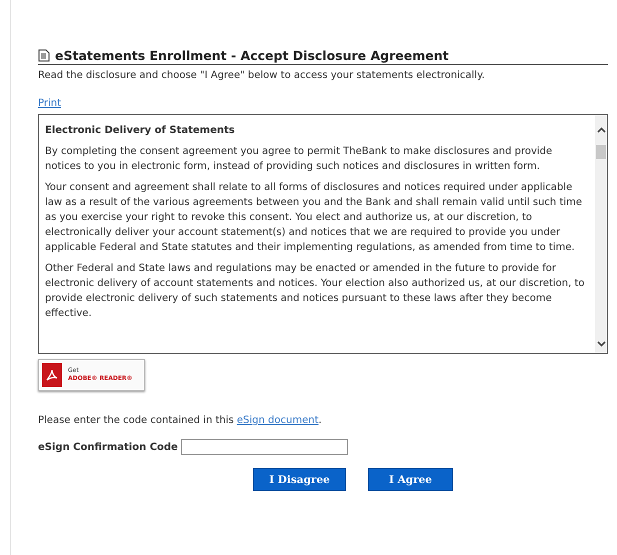 The width and height of the screenshot is (617, 555). I want to click on disagree-button: I Disagree, so click(299, 479).